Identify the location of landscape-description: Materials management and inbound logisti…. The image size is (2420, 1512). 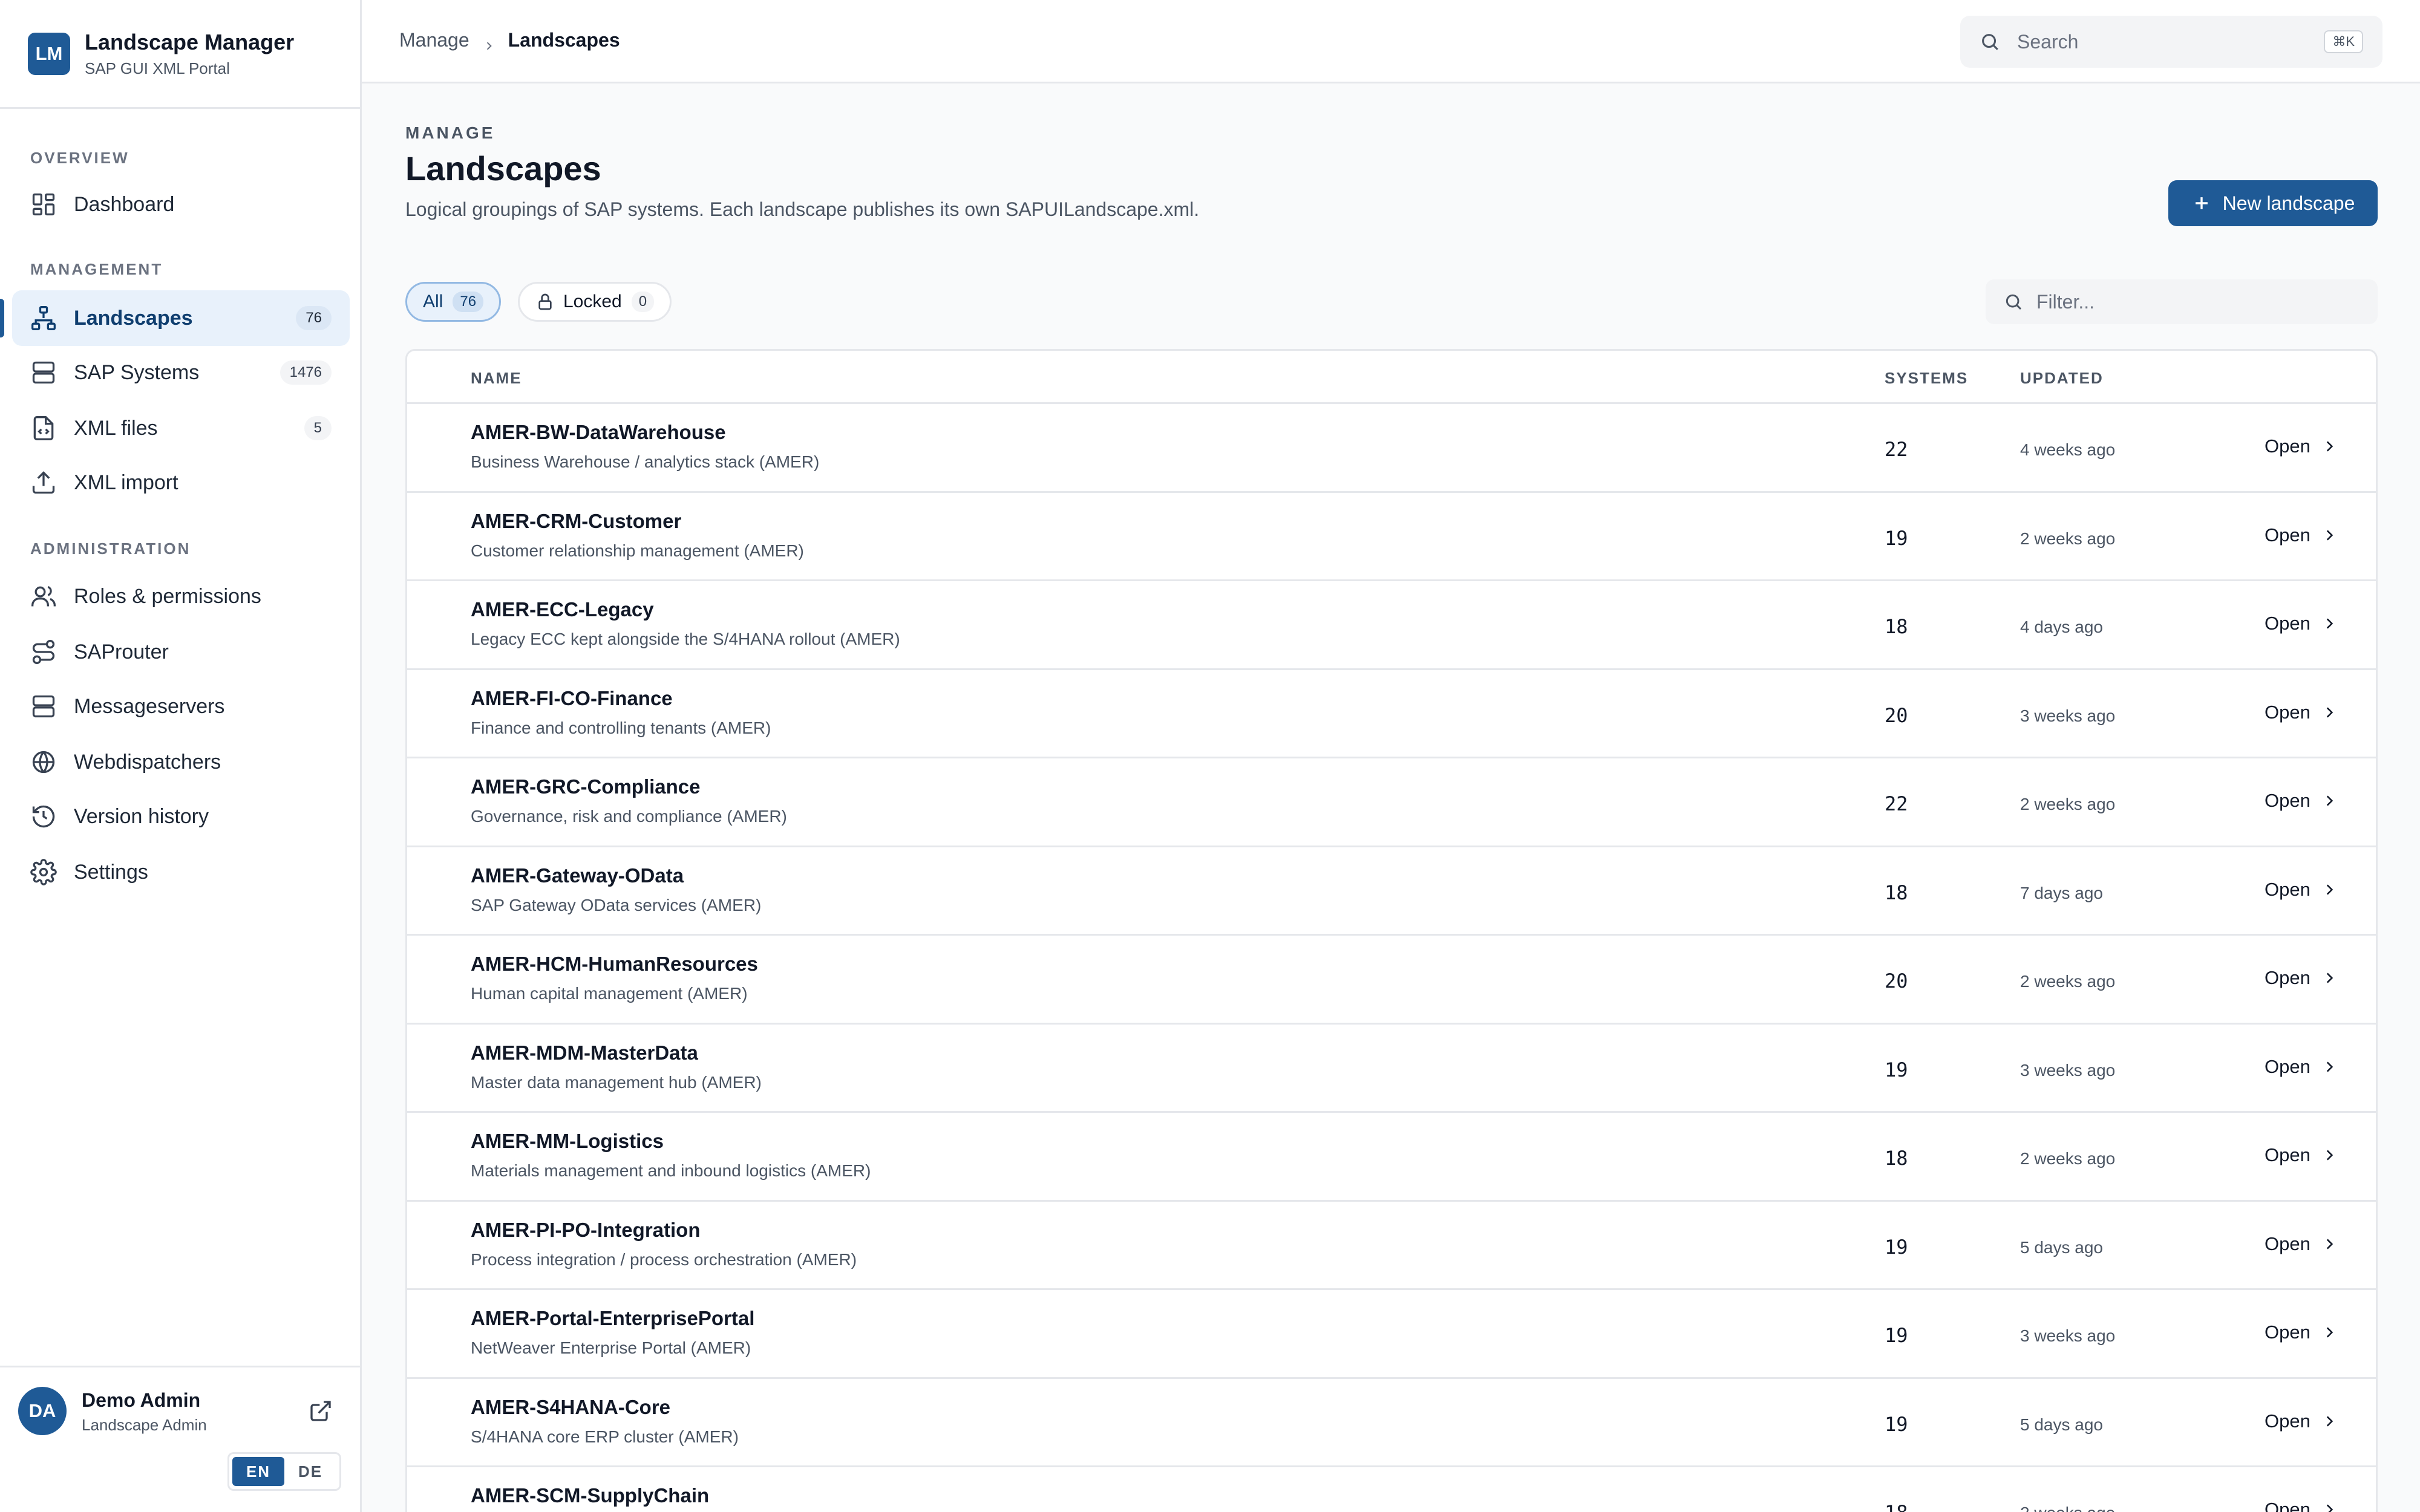
(671, 1170).